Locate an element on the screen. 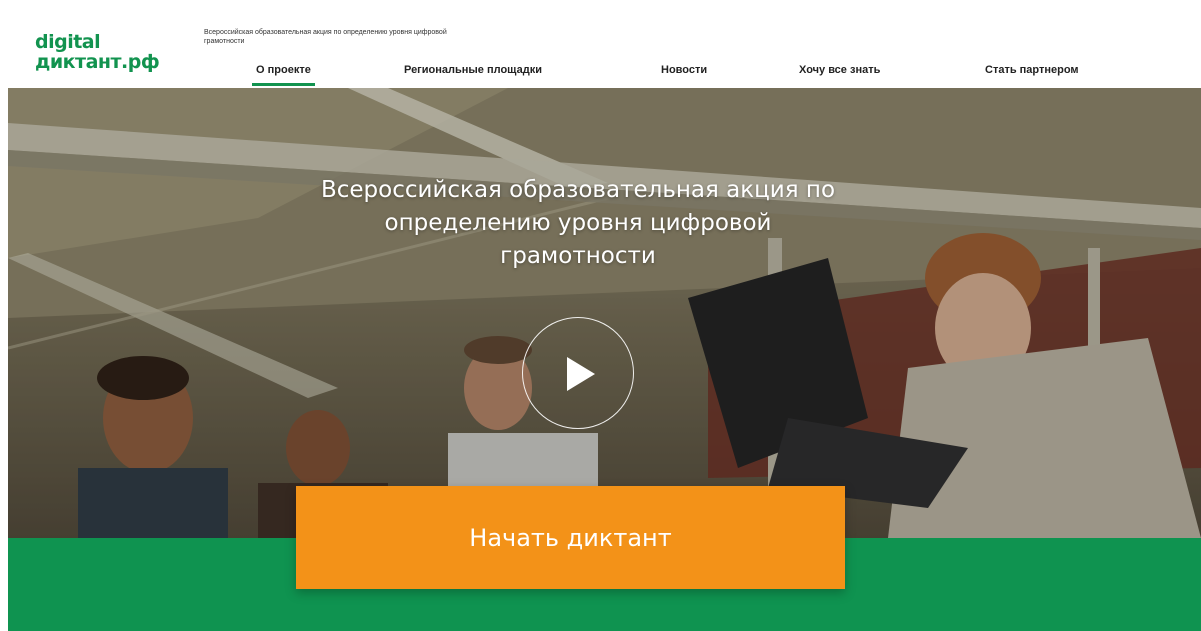 The image size is (1201, 631). nav-item-regional-venues: Региональные площадки is located at coordinates (473, 70).